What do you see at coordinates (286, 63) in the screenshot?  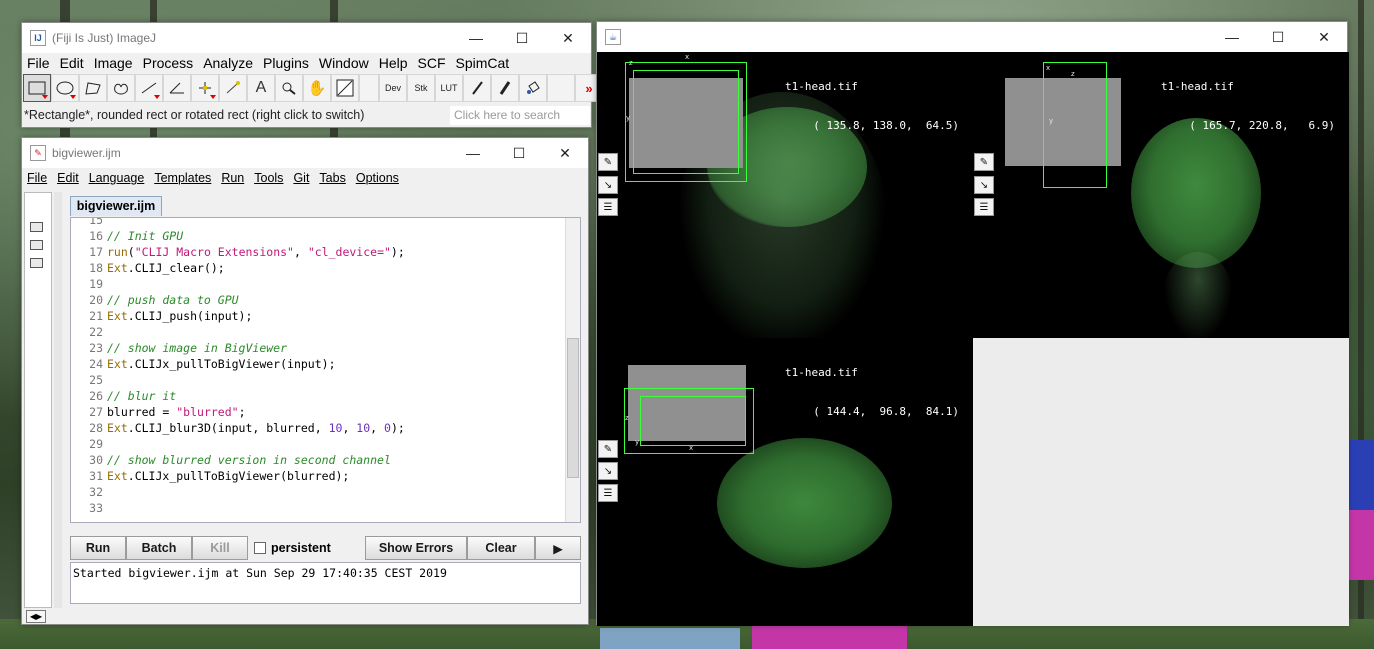 I see `menu-plugins: Plugins` at bounding box center [286, 63].